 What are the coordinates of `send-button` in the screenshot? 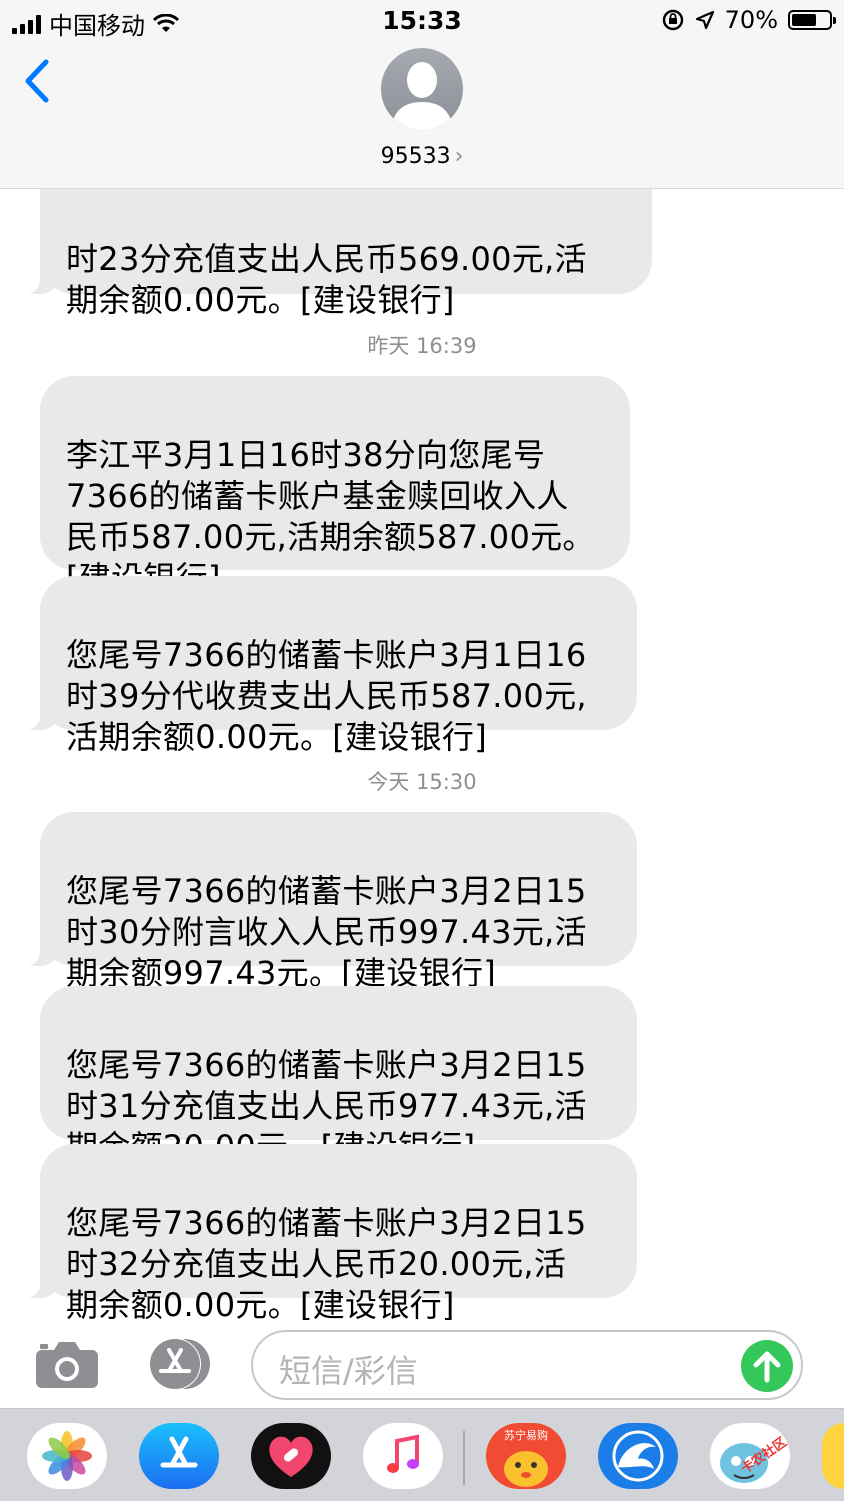 It's located at (767, 1366).